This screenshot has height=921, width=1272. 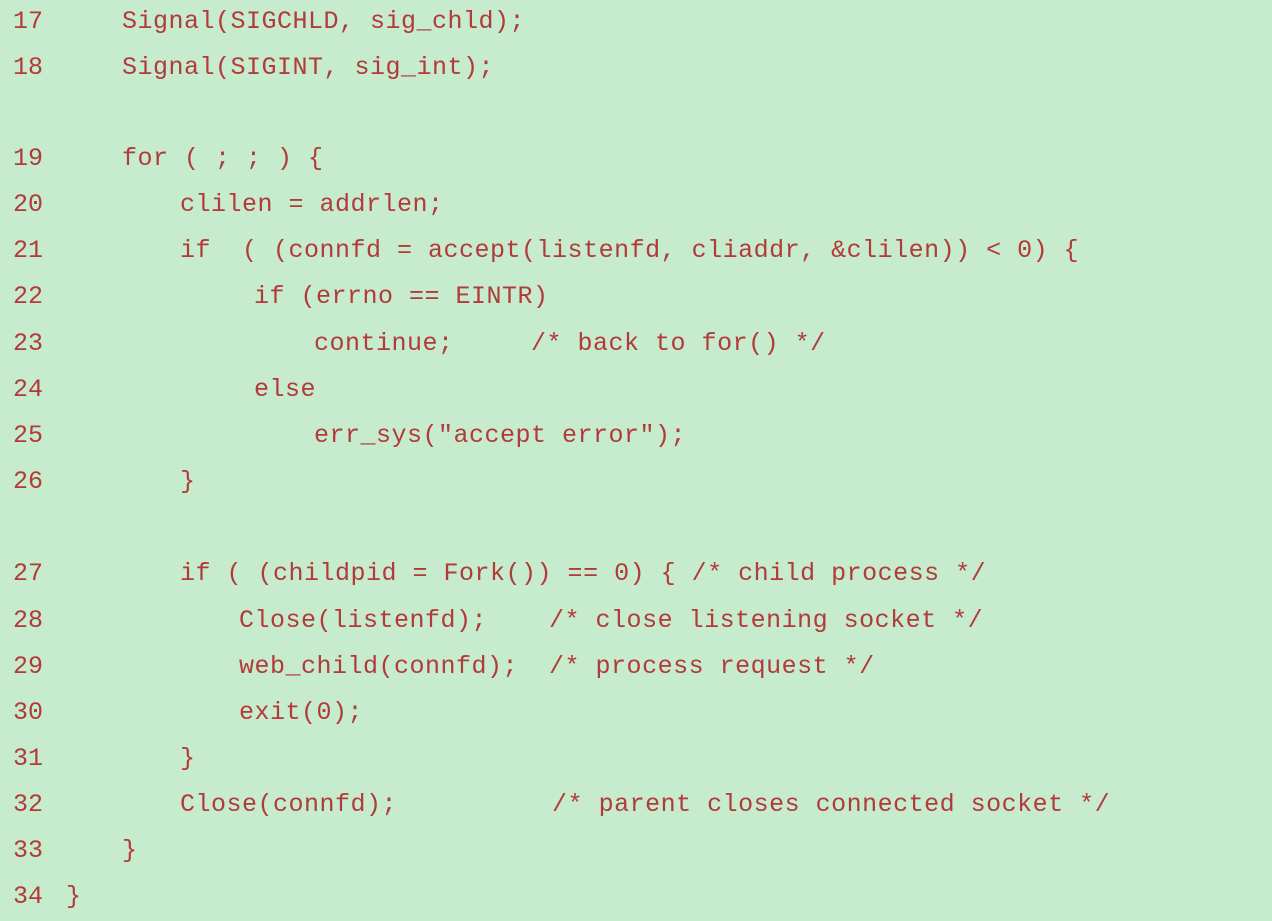 I want to click on line-number: 21, so click(x=28, y=250).